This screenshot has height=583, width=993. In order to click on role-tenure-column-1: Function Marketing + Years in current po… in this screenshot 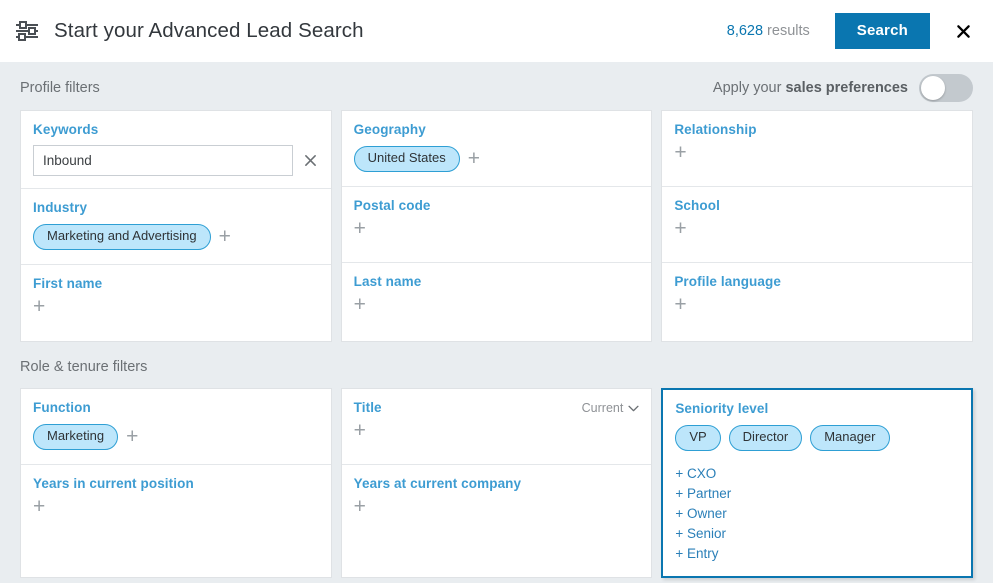, I will do `click(176, 483)`.